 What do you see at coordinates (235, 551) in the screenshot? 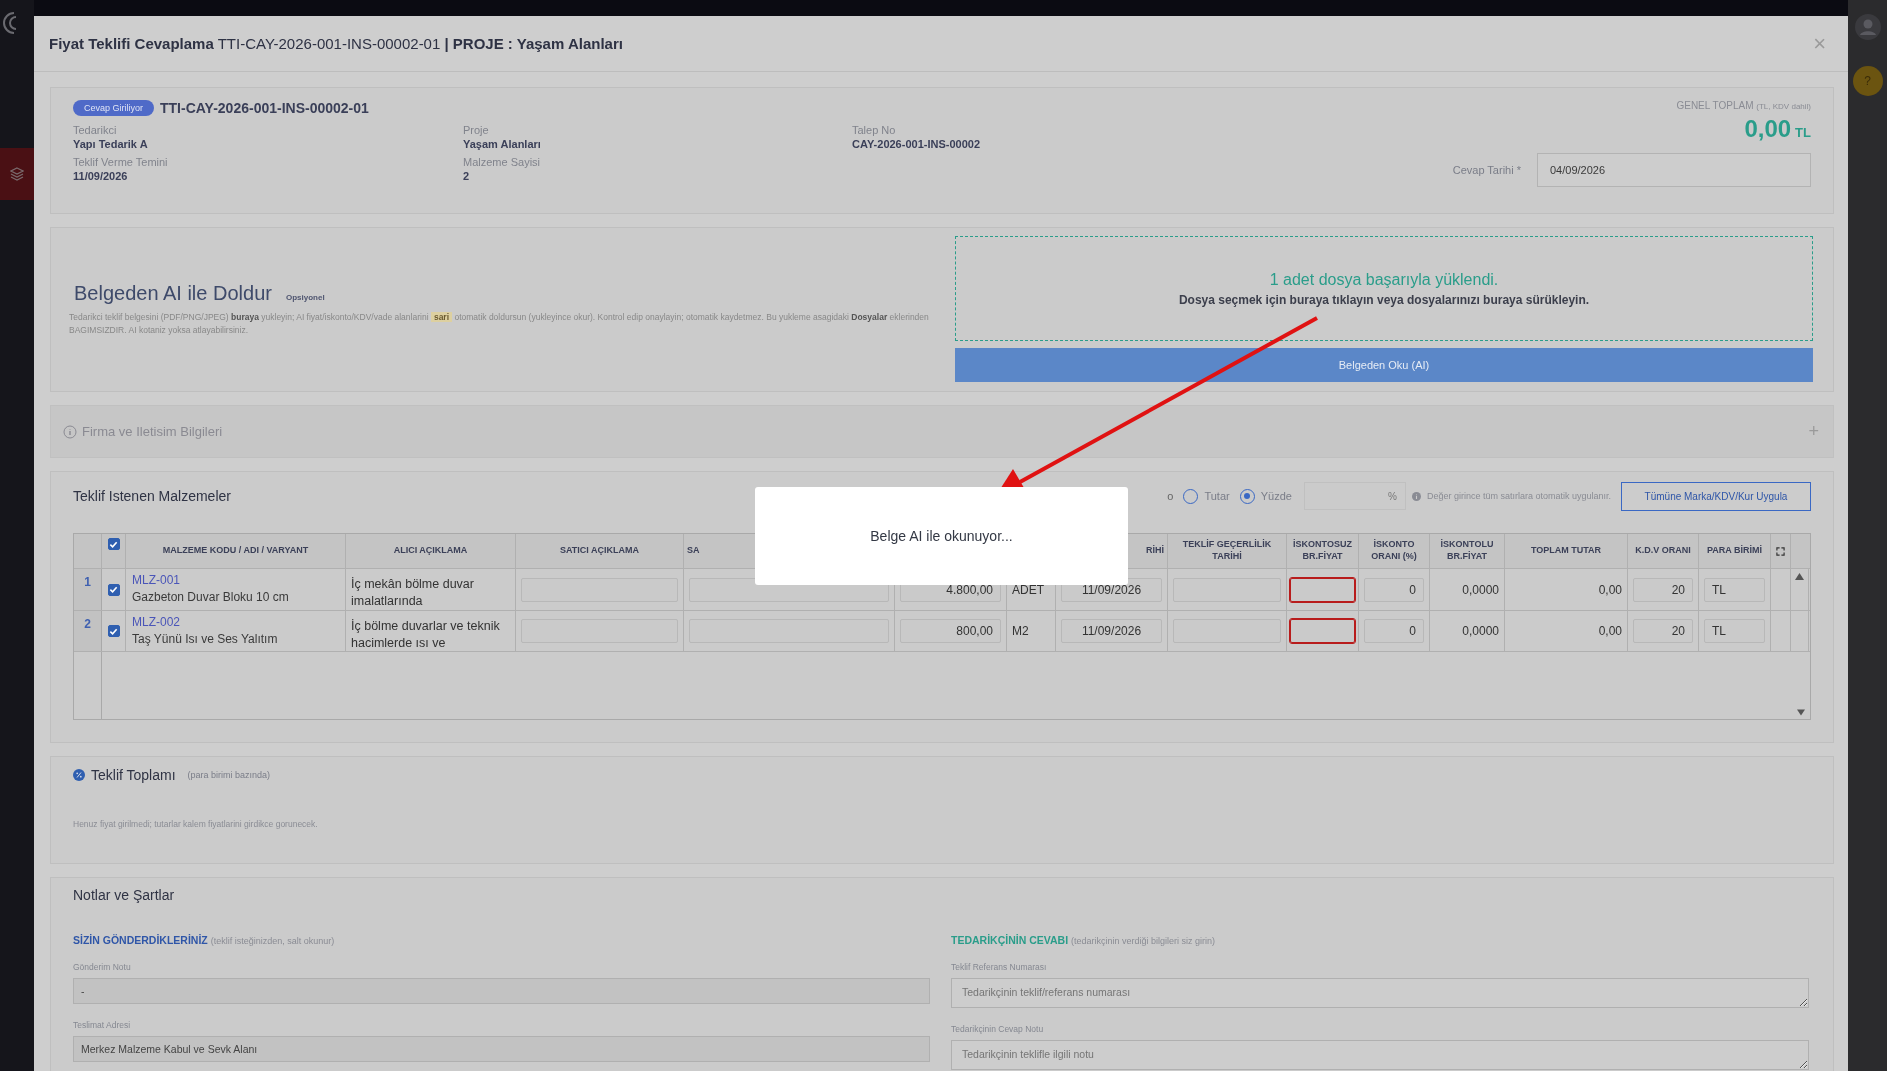
I see `column-header: MALZEME KODU / ADI / VARYANT` at bounding box center [235, 551].